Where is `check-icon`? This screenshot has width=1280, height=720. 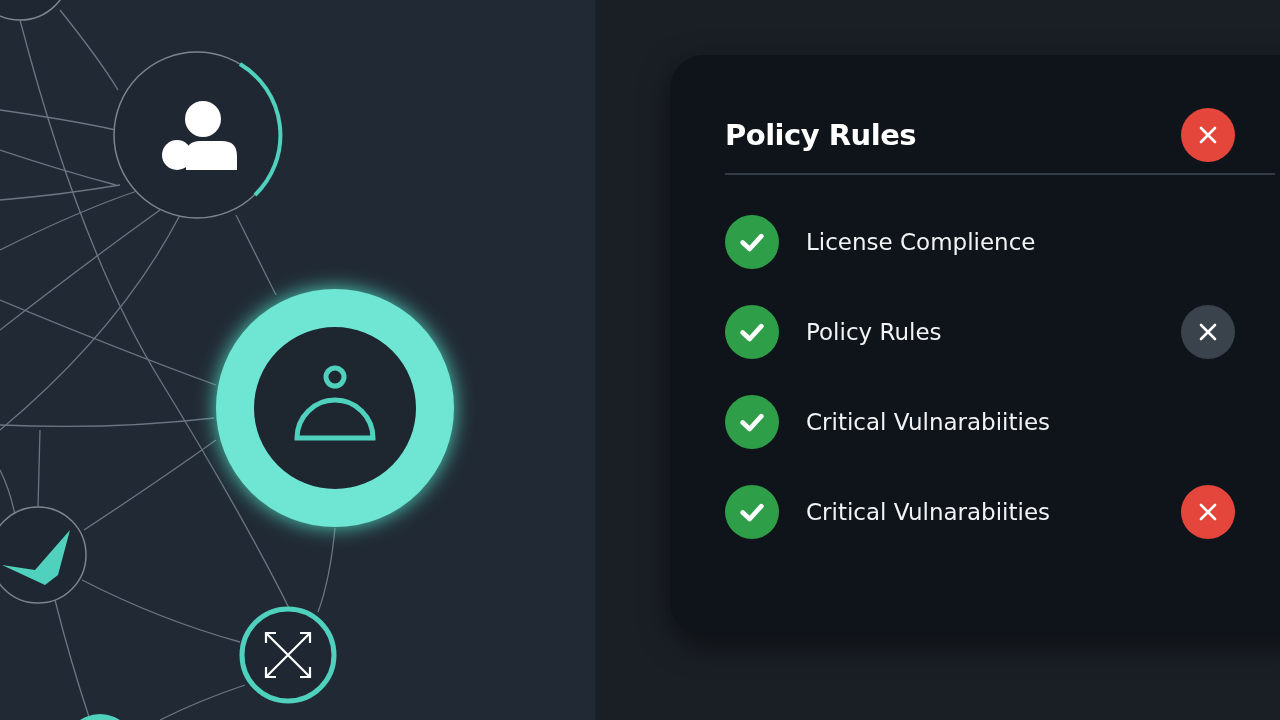
check-icon is located at coordinates (36, 557).